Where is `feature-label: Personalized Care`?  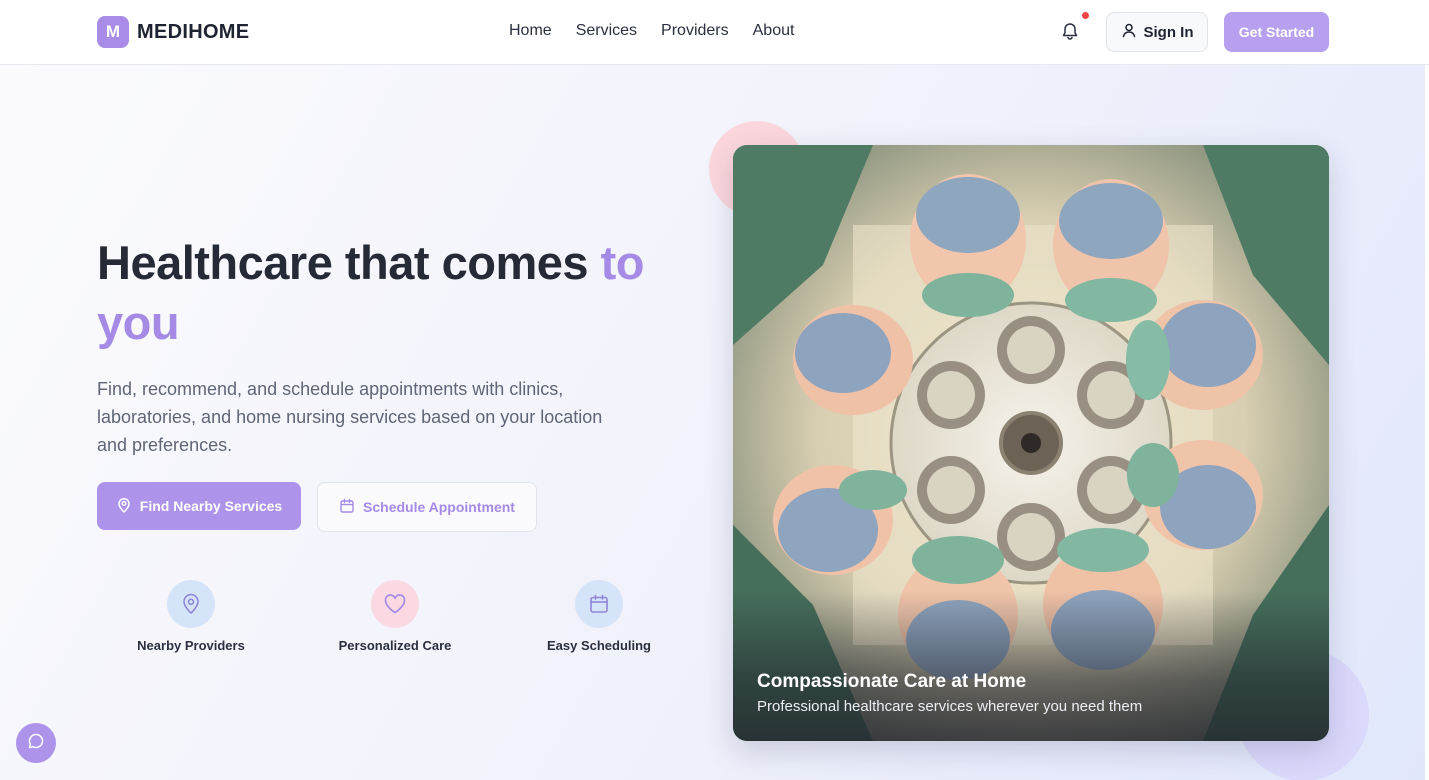 feature-label: Personalized Care is located at coordinates (395, 645).